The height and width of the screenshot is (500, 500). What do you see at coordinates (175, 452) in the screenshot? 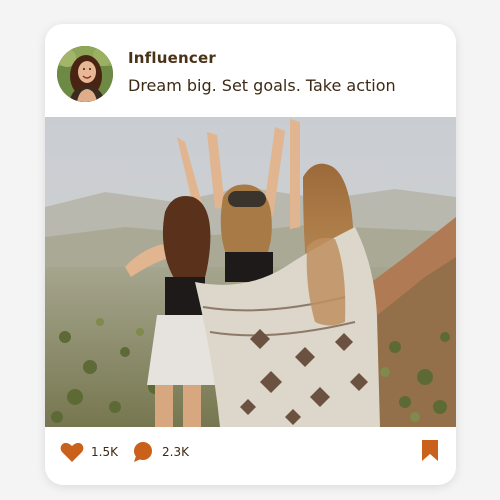
I see `comments-count: 2.3K` at bounding box center [175, 452].